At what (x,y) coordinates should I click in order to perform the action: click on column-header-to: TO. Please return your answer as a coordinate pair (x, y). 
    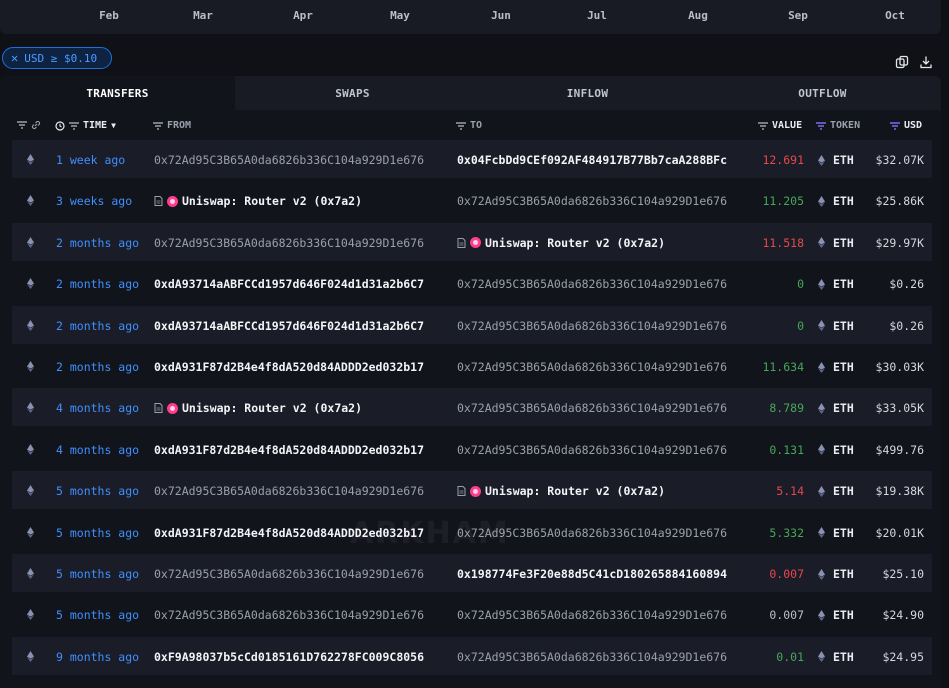
    Looking at the image, I should click on (476, 125).